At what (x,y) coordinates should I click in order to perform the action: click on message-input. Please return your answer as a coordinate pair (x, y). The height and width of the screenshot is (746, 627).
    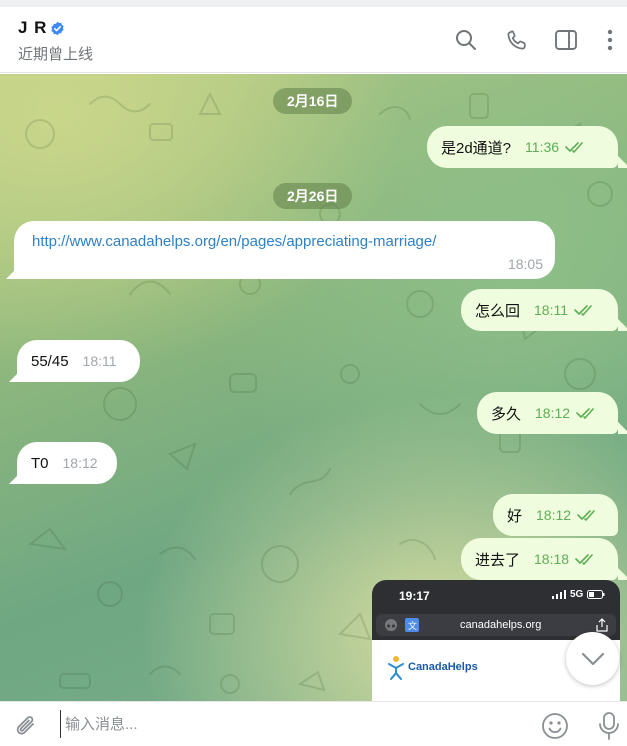
    Looking at the image, I should click on (290, 724).